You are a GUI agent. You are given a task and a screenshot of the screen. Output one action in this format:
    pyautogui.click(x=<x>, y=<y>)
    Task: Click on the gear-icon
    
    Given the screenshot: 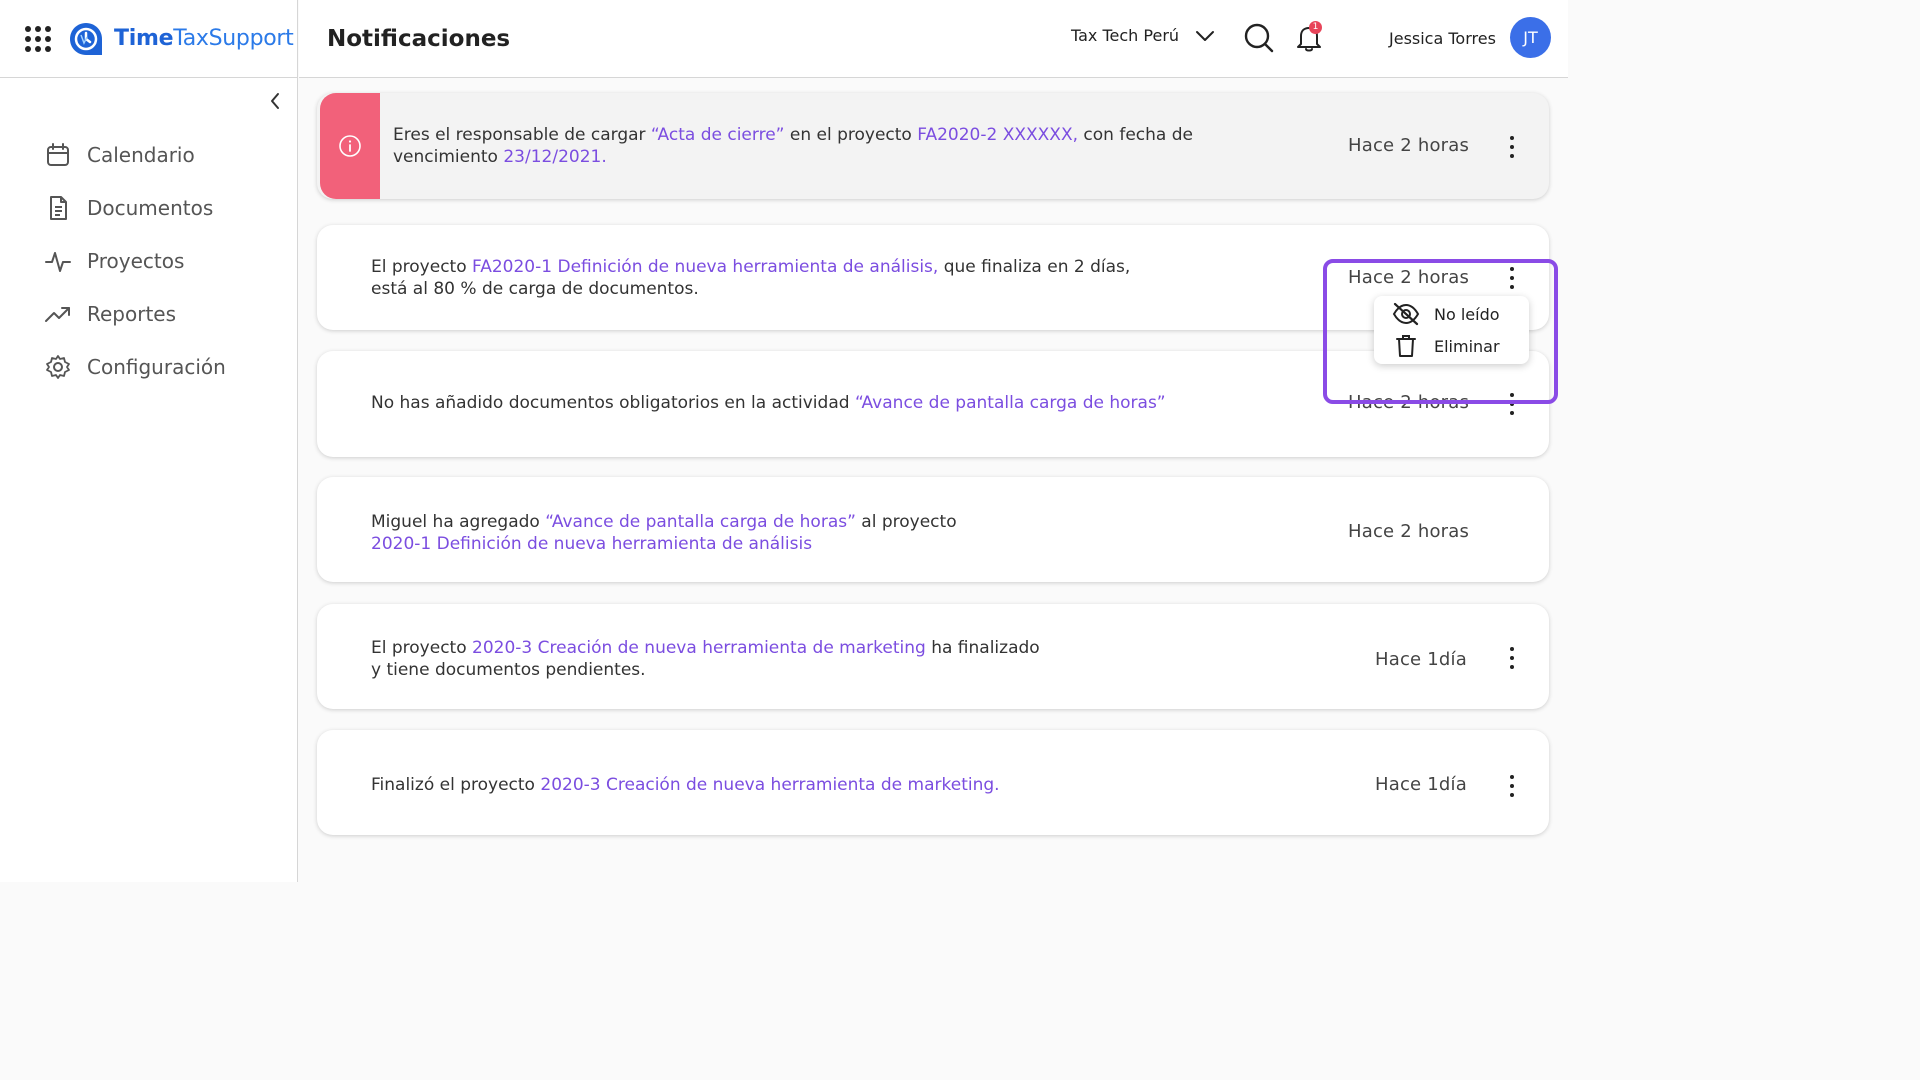 What is the action you would take?
    pyautogui.click(x=58, y=366)
    